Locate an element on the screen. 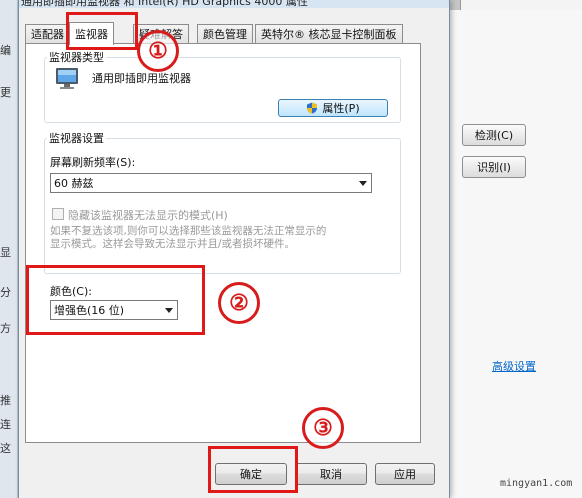 The height and width of the screenshot is (498, 582). background-side-text: 分 is located at coordinates (5, 292).